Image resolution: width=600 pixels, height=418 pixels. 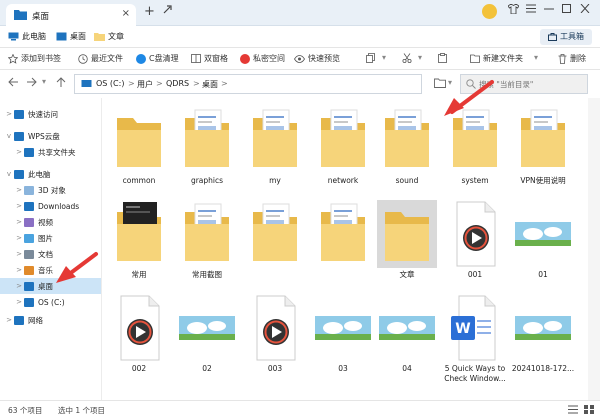 What do you see at coordinates (594, 249) in the screenshot?
I see `vertical-scrollbar` at bounding box center [594, 249].